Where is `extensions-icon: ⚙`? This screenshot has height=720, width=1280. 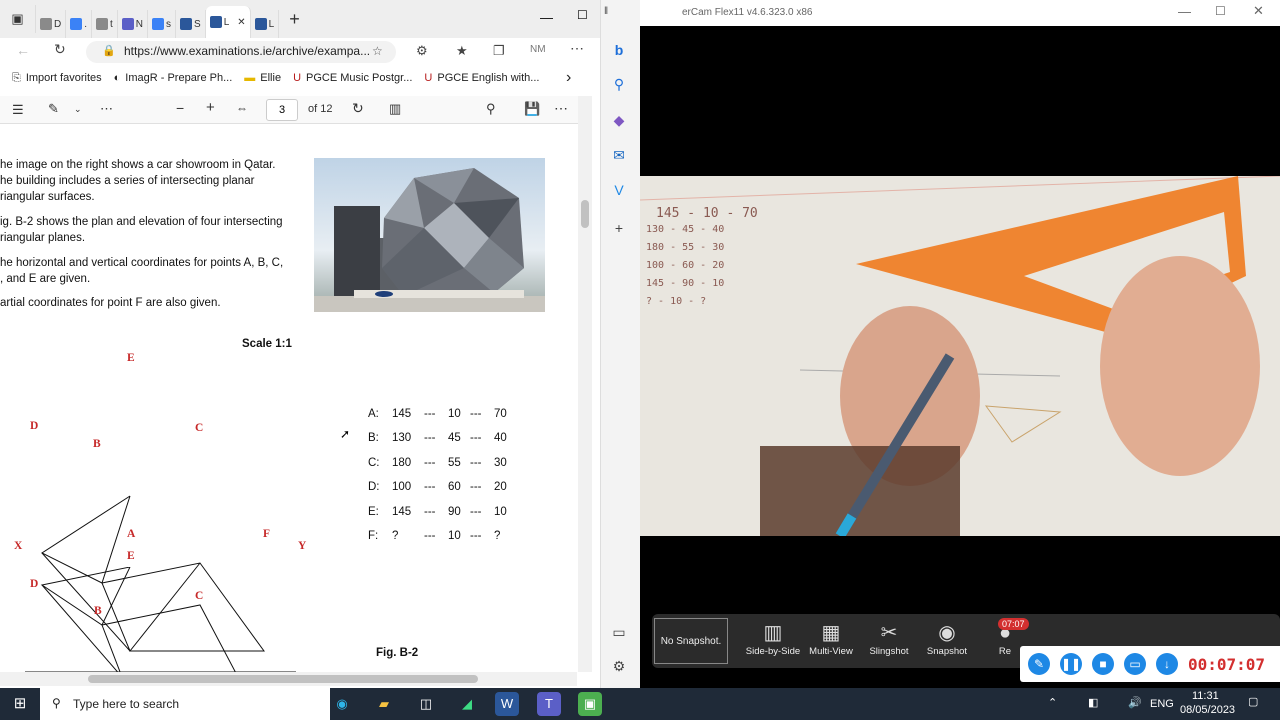 extensions-icon: ⚙ is located at coordinates (422, 51).